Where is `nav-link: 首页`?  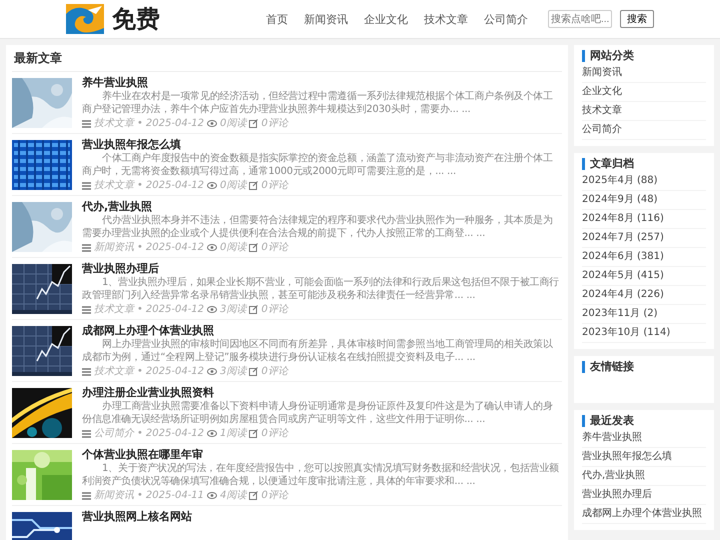
nav-link: 首页 is located at coordinates (277, 19).